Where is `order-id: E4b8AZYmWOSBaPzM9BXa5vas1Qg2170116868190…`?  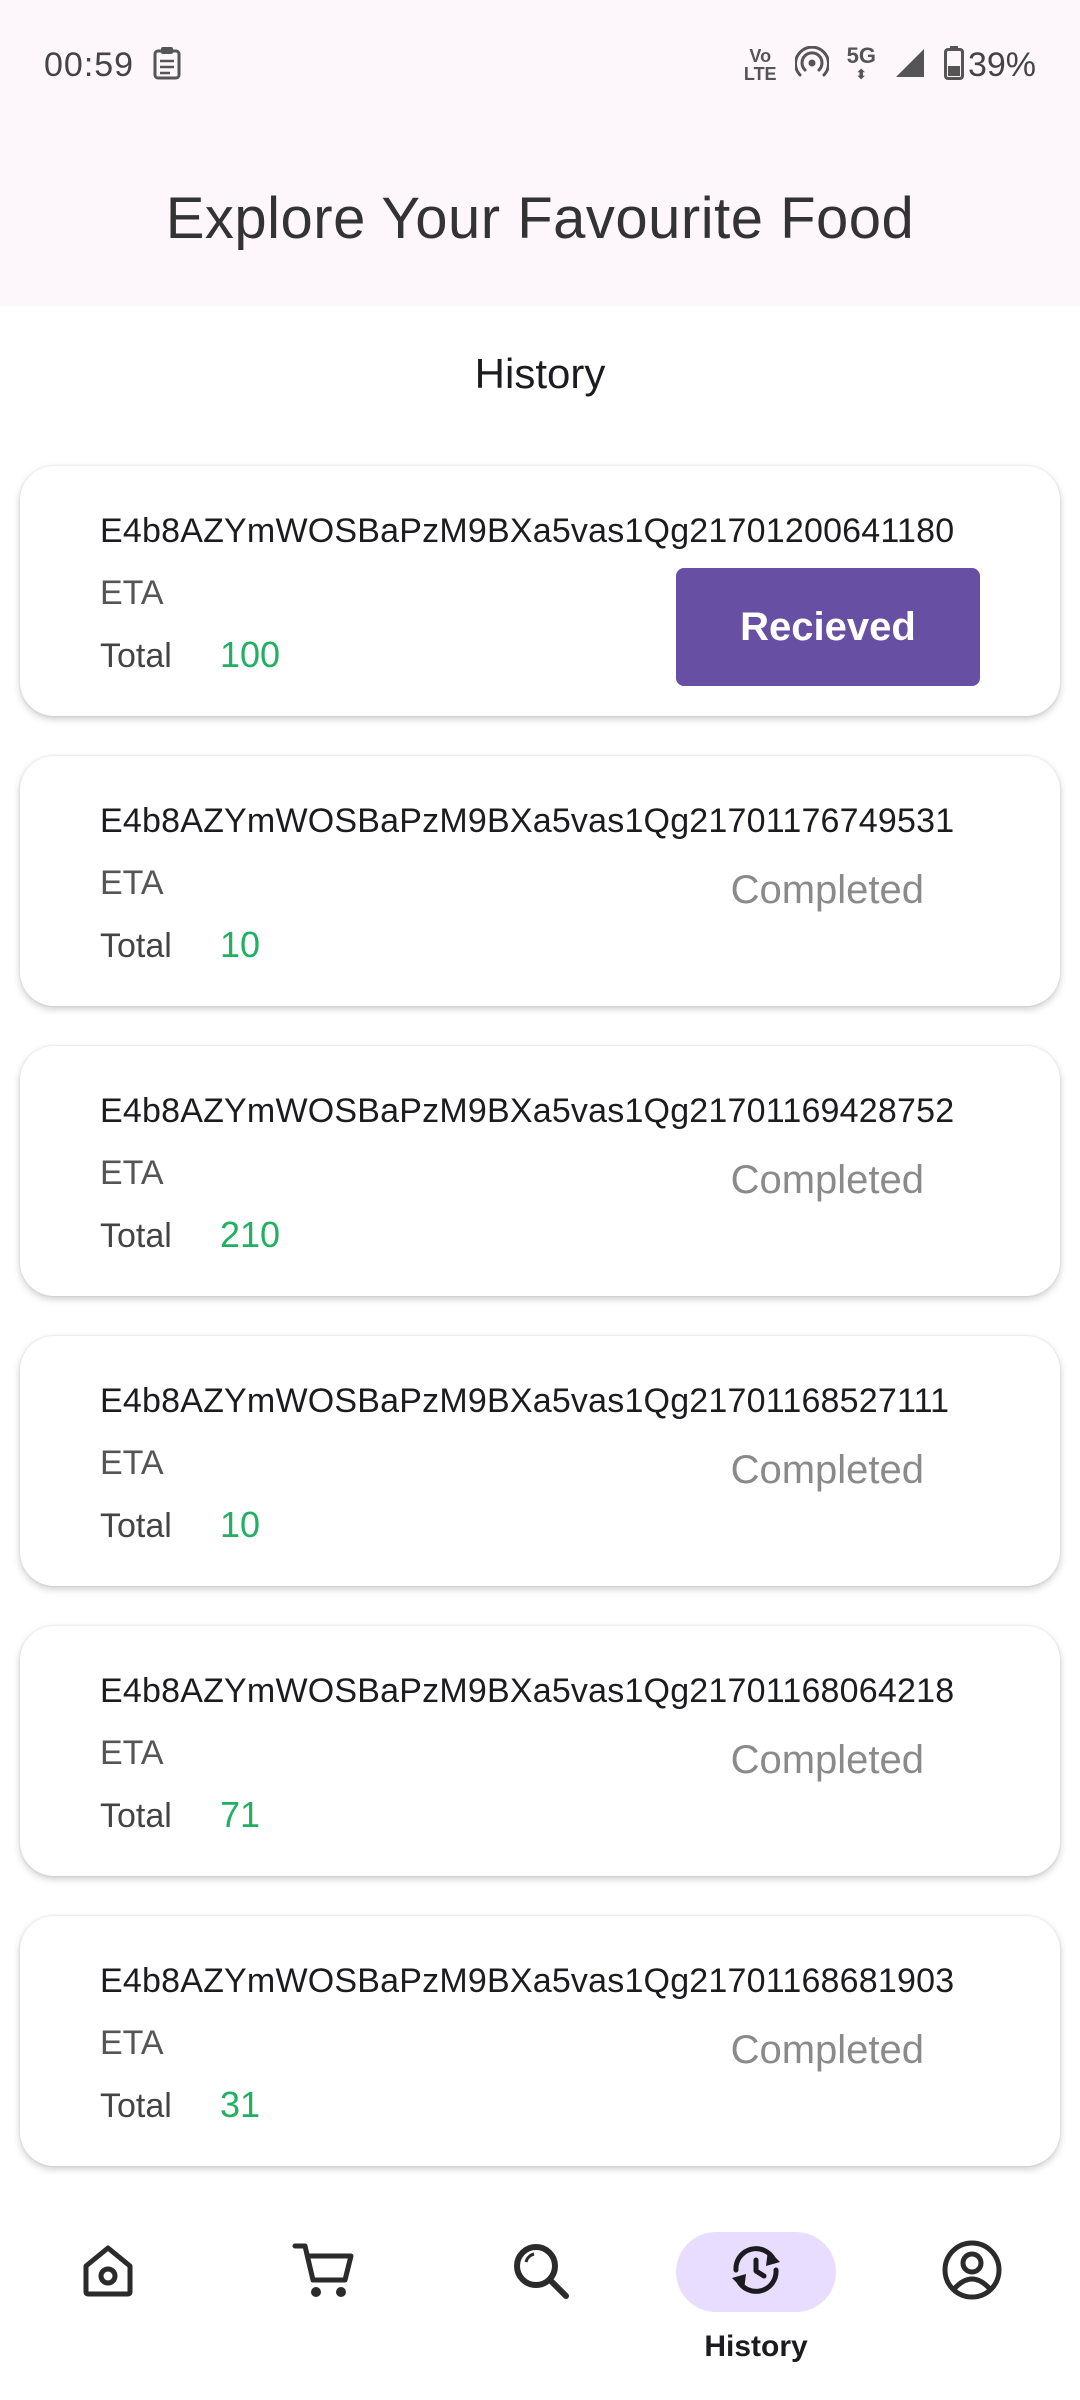
order-id: E4b8AZYmWOSBaPzM9BXa5vas1Qg2170116868190… is located at coordinates (527, 1981).